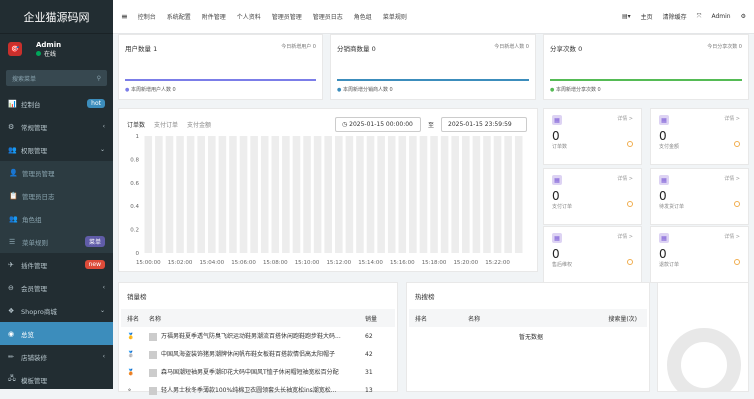 The image size is (754, 399). Describe the element at coordinates (99, 78) in the screenshot. I see `search-icon: ⚲` at that location.